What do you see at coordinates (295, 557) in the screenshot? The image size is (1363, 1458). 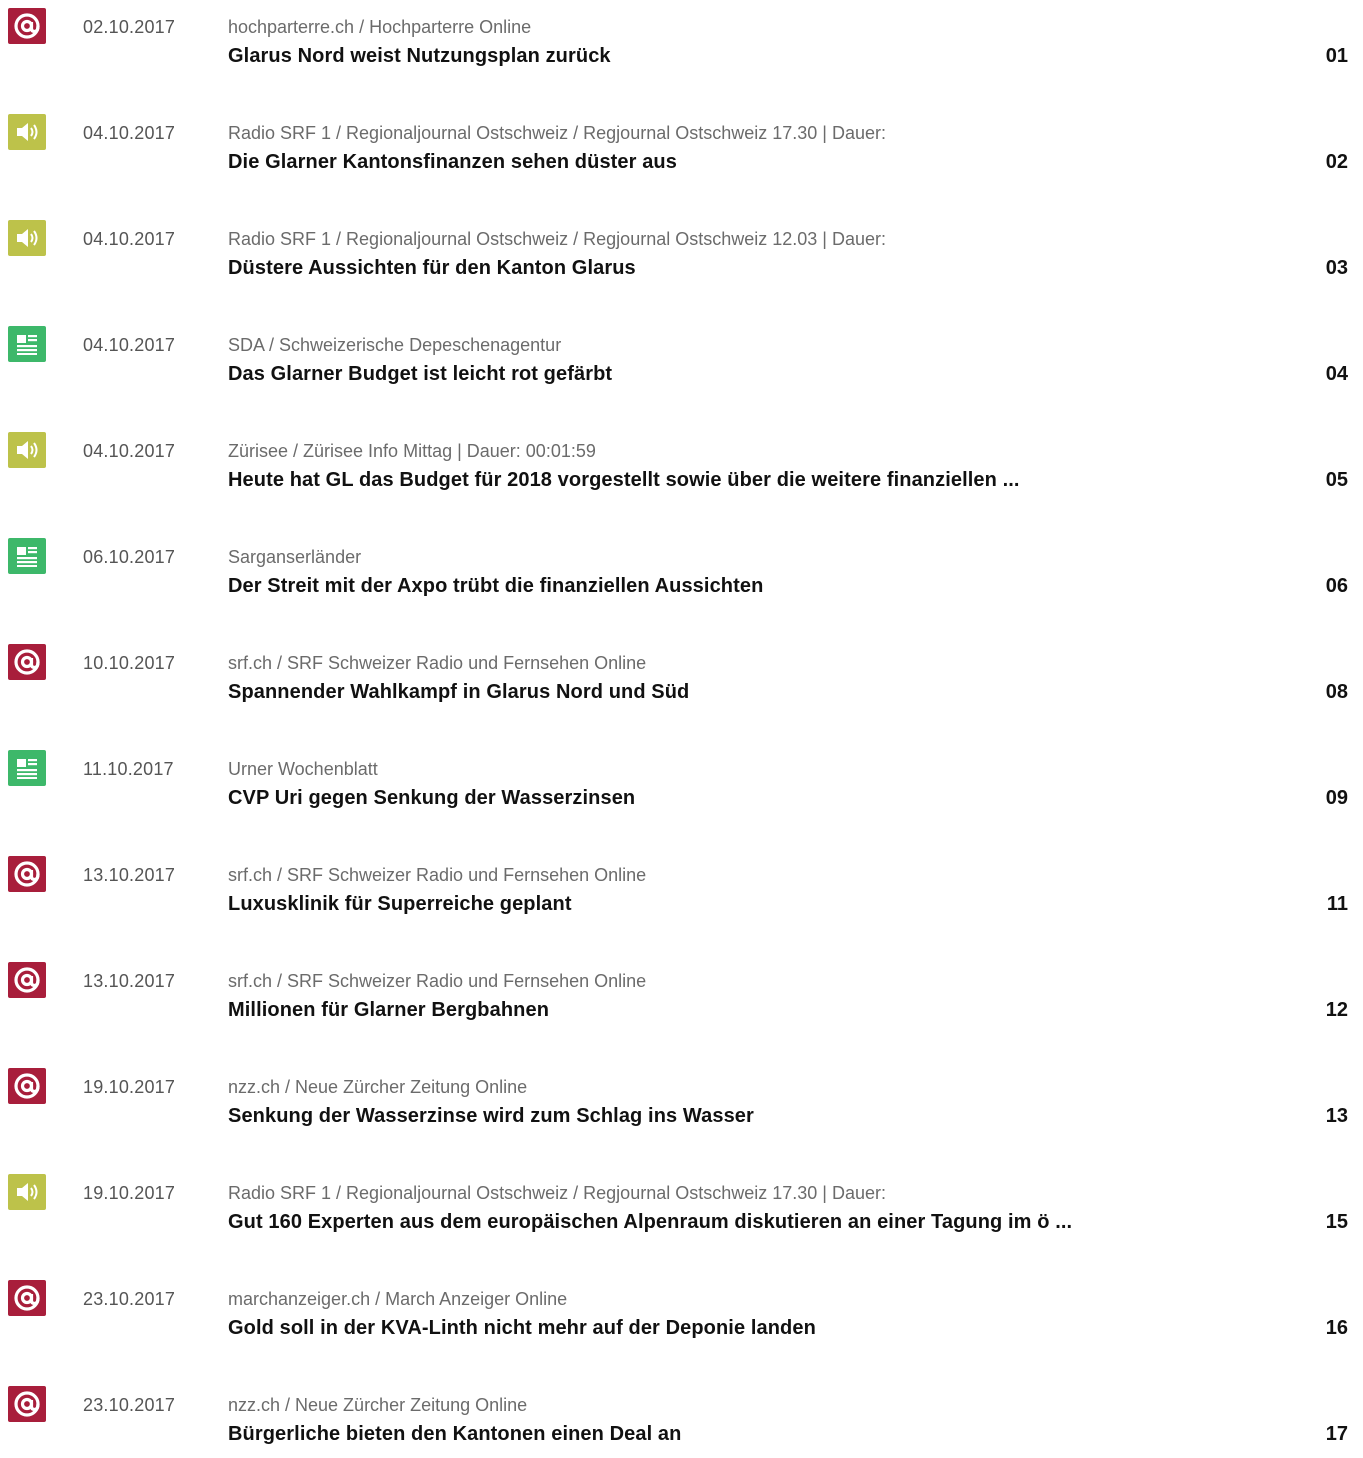 I see `item-source: Sarganserländer` at bounding box center [295, 557].